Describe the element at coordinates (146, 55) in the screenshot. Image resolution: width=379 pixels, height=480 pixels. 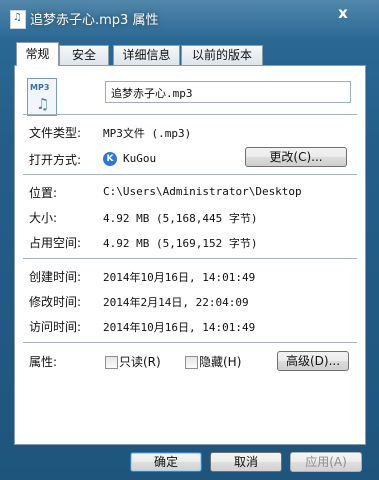
I see `tab-details: 详细信息` at that location.